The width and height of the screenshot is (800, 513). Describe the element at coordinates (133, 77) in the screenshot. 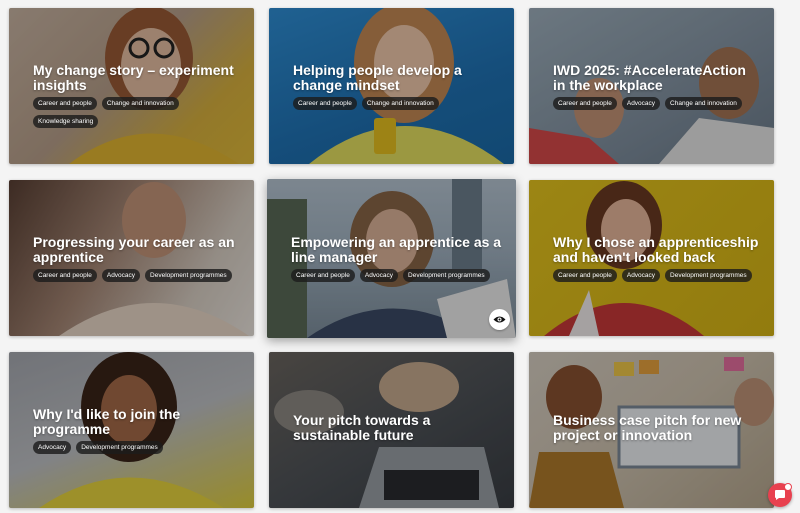

I see `card-1-title: My change story – experiment insights` at that location.